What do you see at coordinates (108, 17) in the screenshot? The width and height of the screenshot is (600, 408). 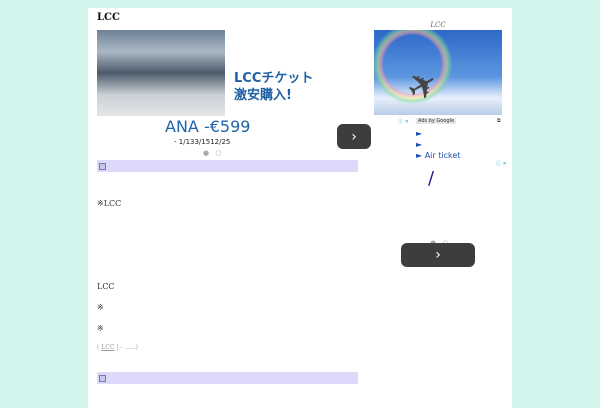 I see `site-title: LCC` at bounding box center [108, 17].